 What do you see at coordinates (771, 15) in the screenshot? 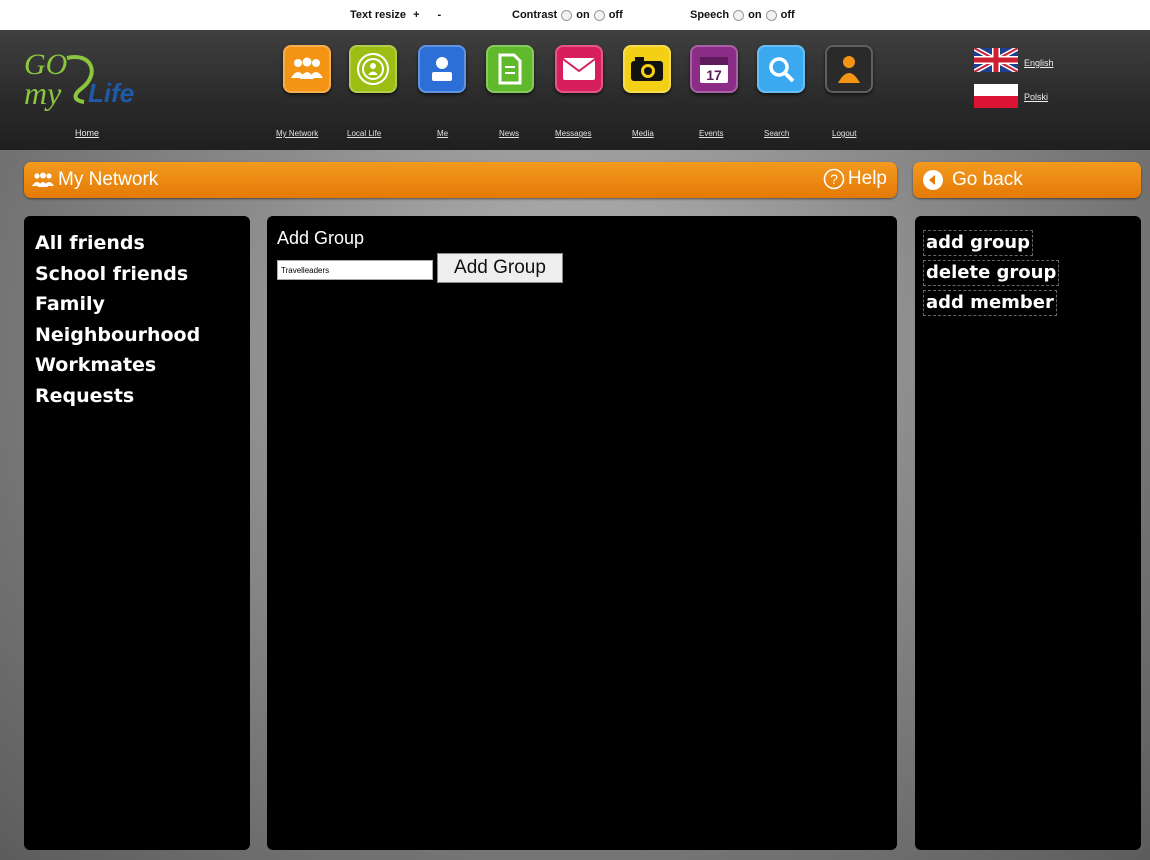
I see `speech-off-radio` at bounding box center [771, 15].